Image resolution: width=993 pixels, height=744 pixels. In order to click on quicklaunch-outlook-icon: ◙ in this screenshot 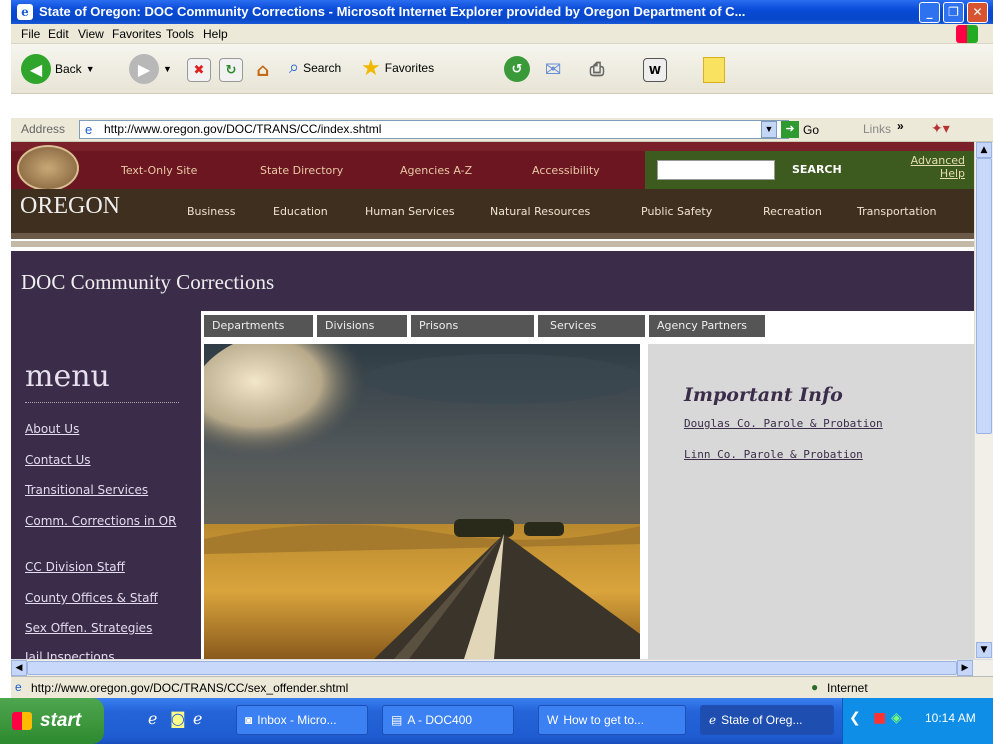, I will do `click(178, 718)`.